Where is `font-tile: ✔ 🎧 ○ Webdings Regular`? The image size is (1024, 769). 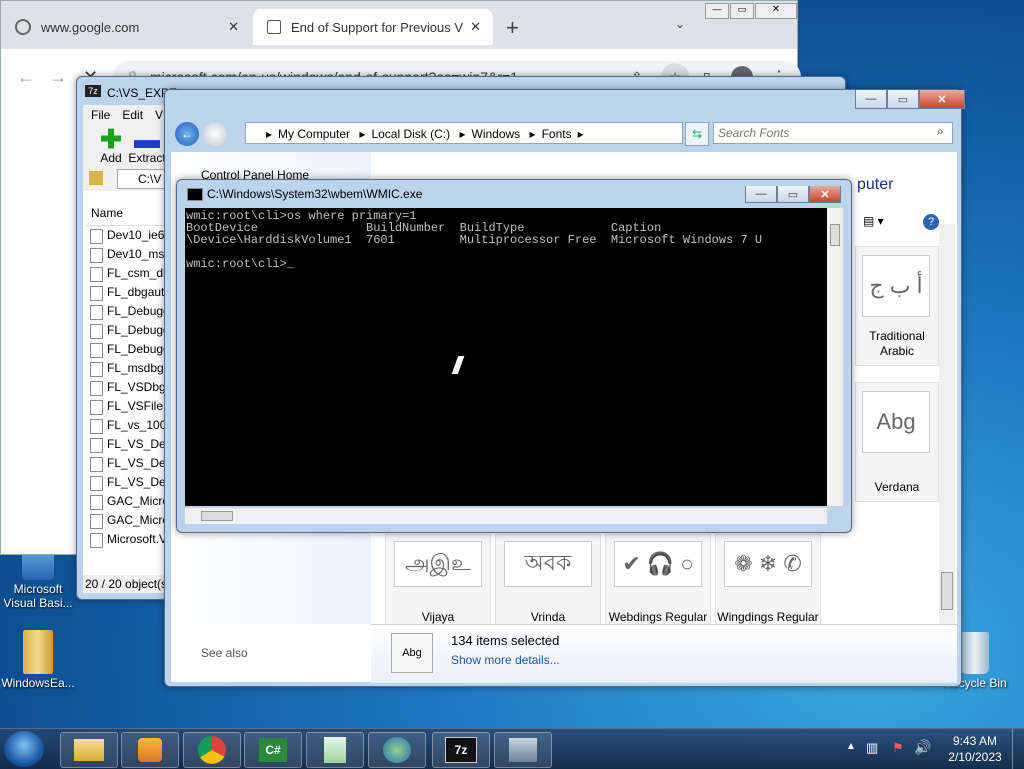
font-tile: ✔ 🎧 ○ Webdings Regular is located at coordinates (658, 583).